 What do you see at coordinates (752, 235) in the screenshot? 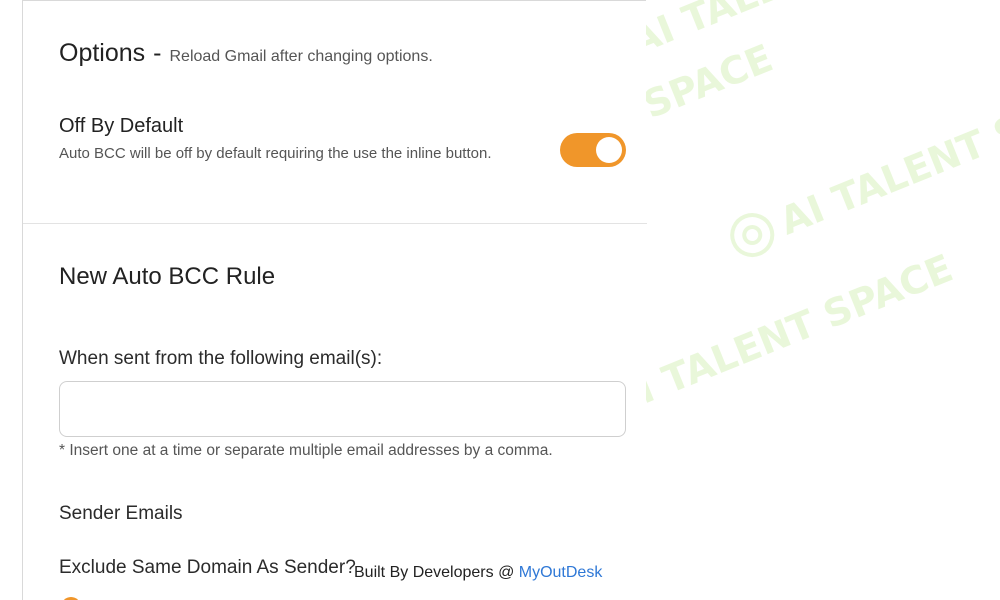
I see `watermark-logo-icon` at bounding box center [752, 235].